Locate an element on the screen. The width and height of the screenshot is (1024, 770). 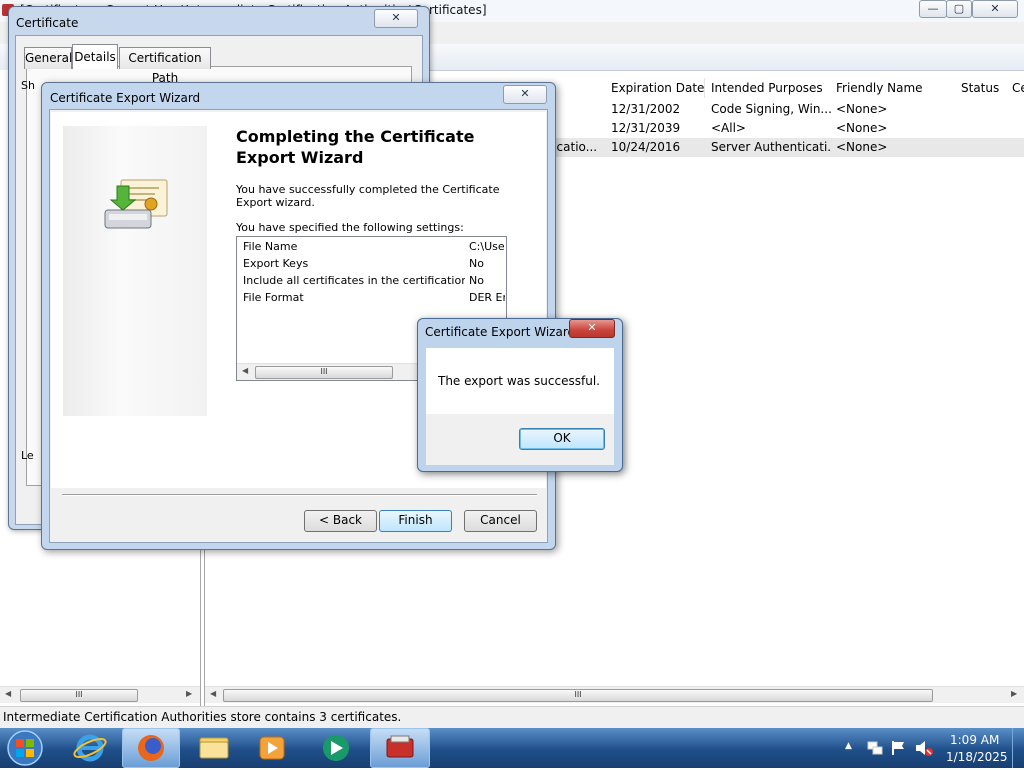
volume-muted-icon is located at coordinates (924, 748).